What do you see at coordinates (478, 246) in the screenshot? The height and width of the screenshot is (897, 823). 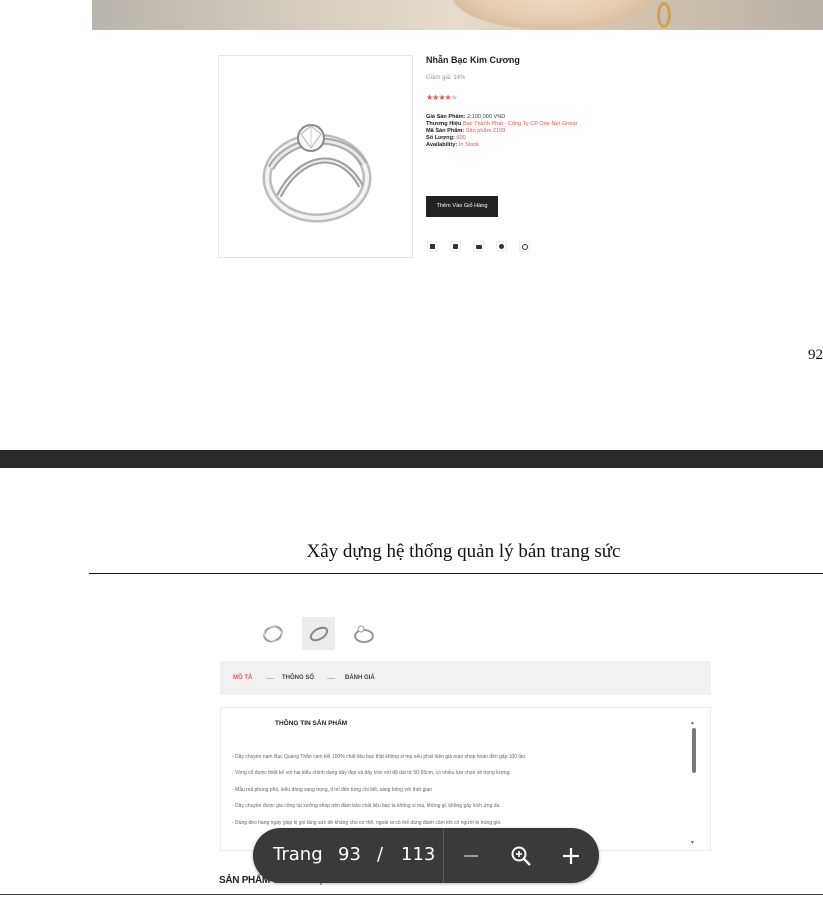 I see `youtube-icon` at bounding box center [478, 246].